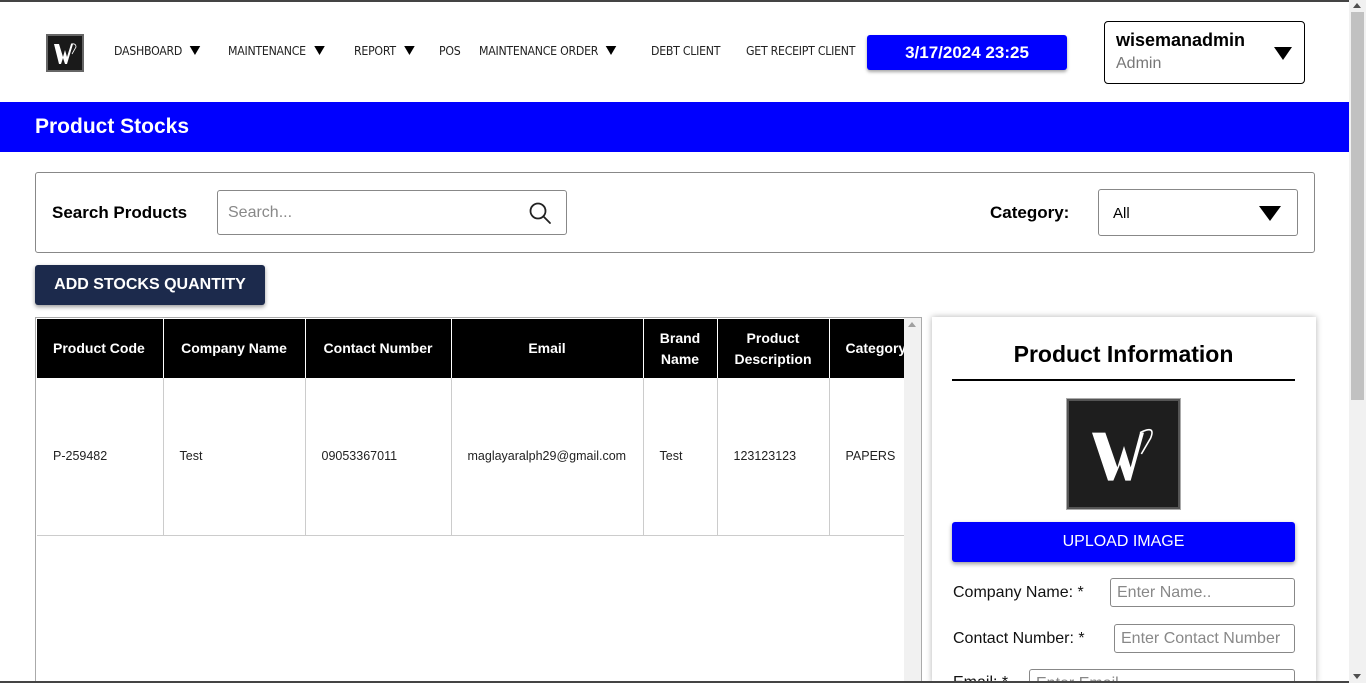  Describe the element at coordinates (1019, 638) in the screenshot. I see `contact-number-label: Contact Number: *` at that location.